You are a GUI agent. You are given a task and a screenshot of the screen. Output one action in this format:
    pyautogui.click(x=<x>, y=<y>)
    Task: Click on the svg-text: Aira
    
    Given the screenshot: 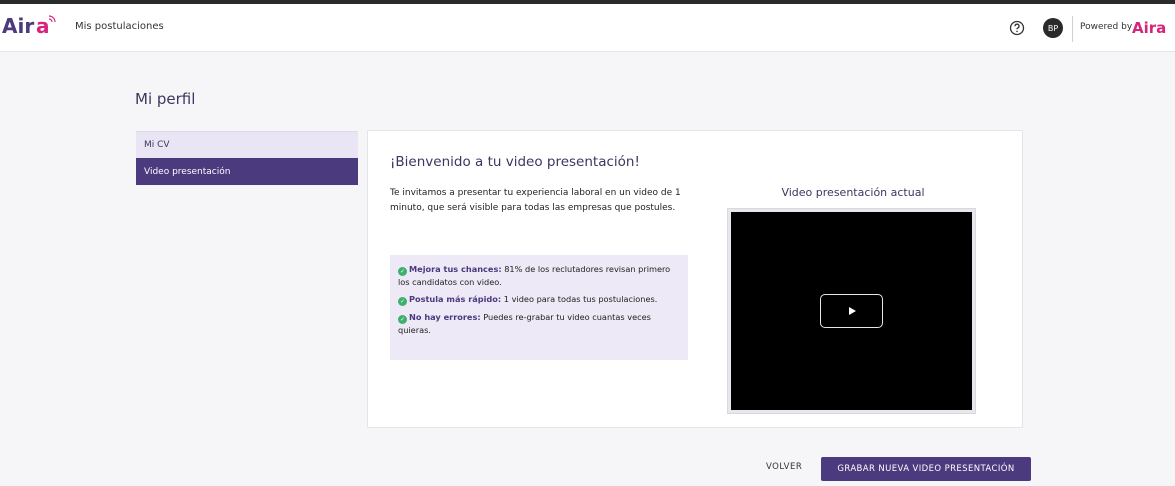 What is the action you would take?
    pyautogui.click(x=1149, y=28)
    